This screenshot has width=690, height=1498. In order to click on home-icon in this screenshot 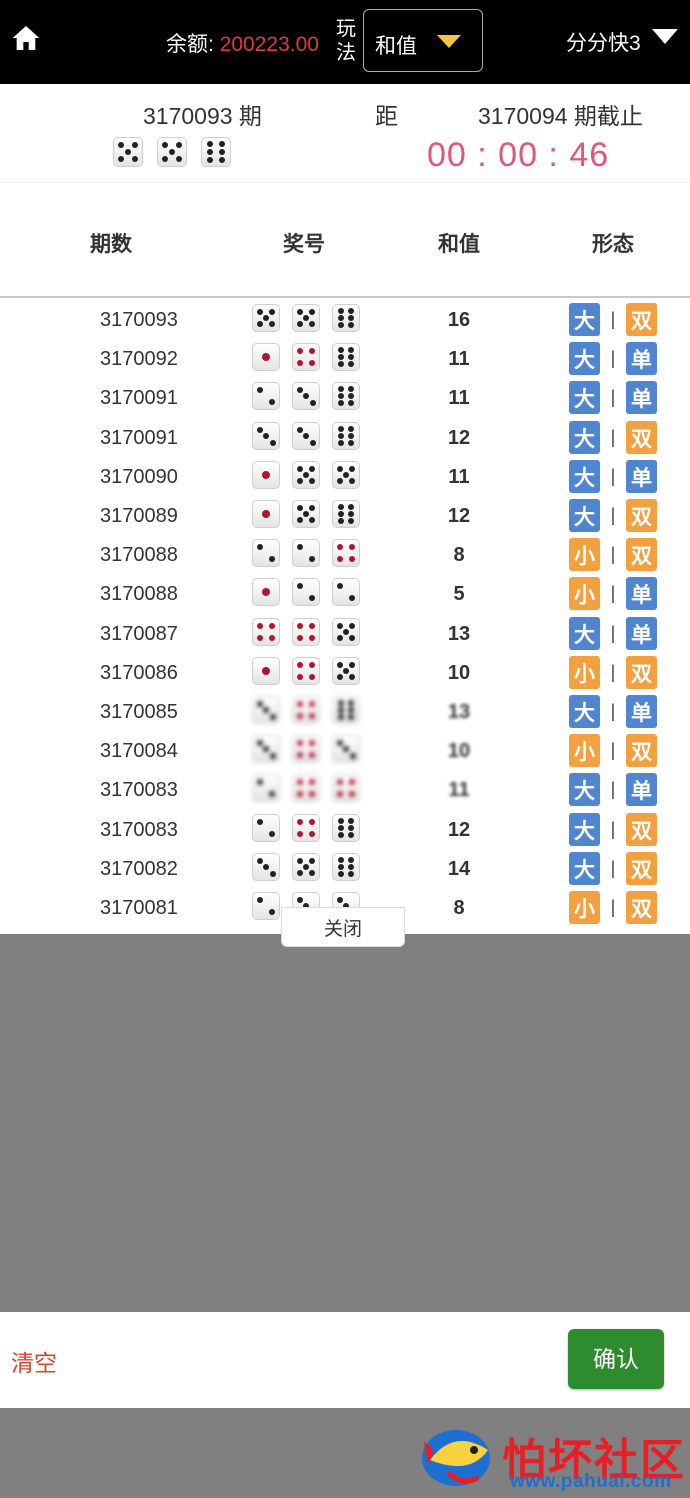, I will do `click(26, 38)`.